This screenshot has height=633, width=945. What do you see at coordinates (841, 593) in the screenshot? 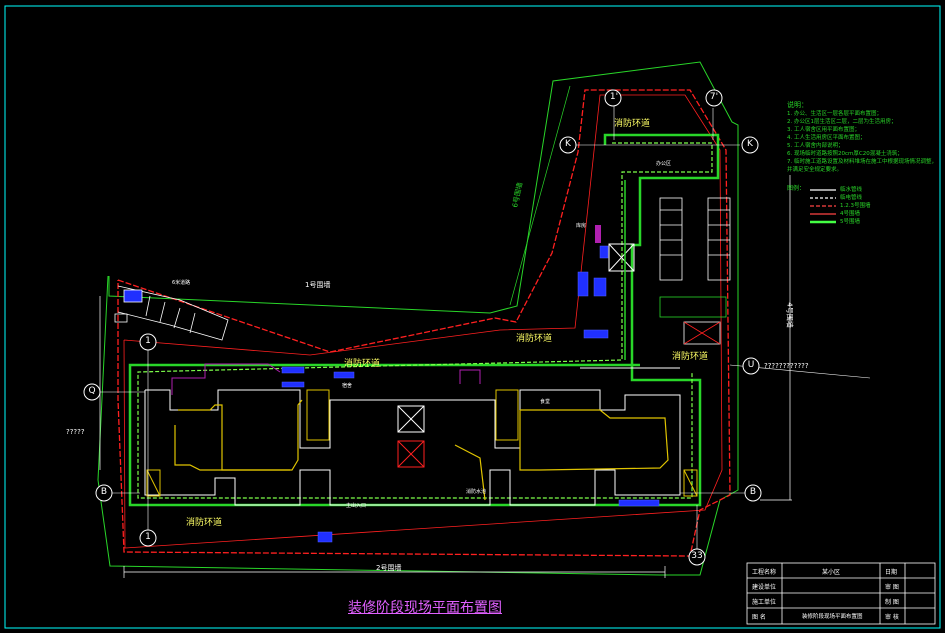
I see `title-block` at bounding box center [841, 593].